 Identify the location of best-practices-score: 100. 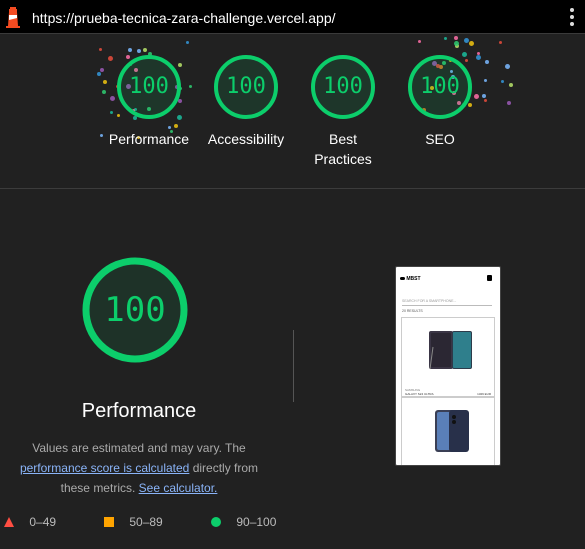
(343, 86).